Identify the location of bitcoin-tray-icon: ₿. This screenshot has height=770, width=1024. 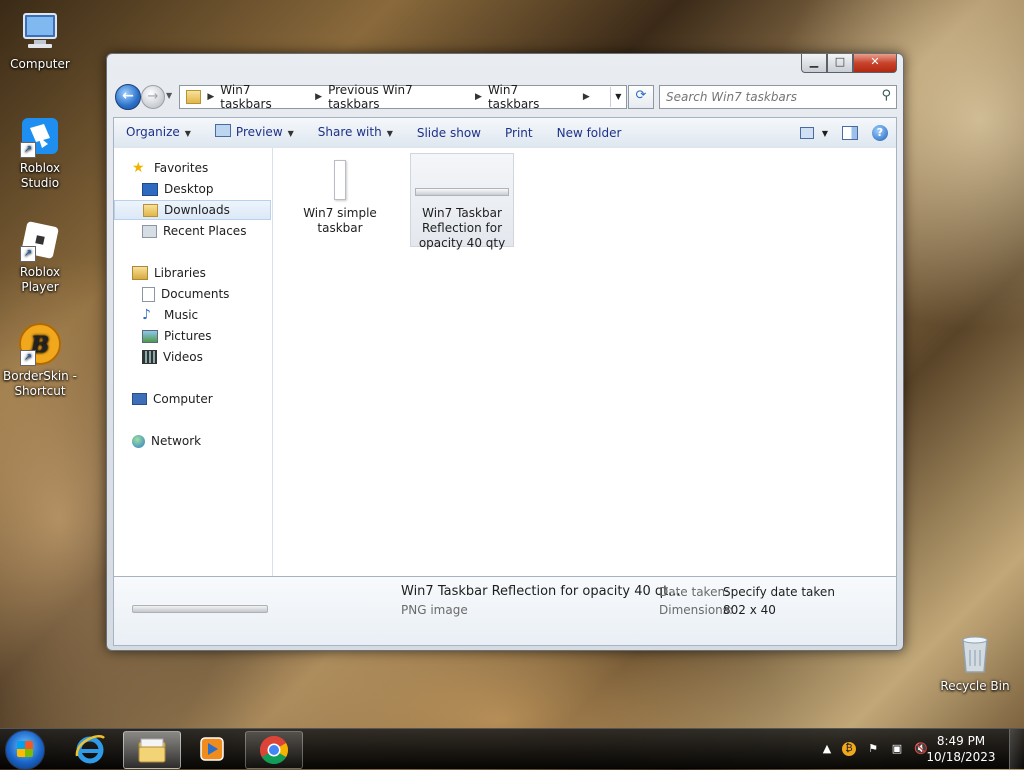
(849, 749).